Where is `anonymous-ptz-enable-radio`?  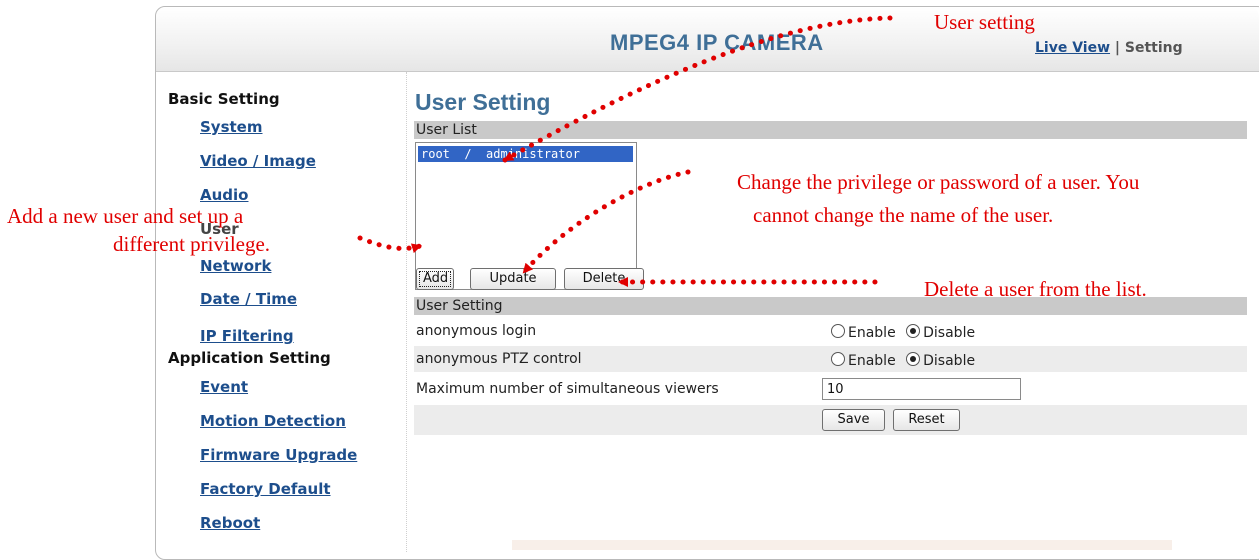 anonymous-ptz-enable-radio is located at coordinates (838, 359).